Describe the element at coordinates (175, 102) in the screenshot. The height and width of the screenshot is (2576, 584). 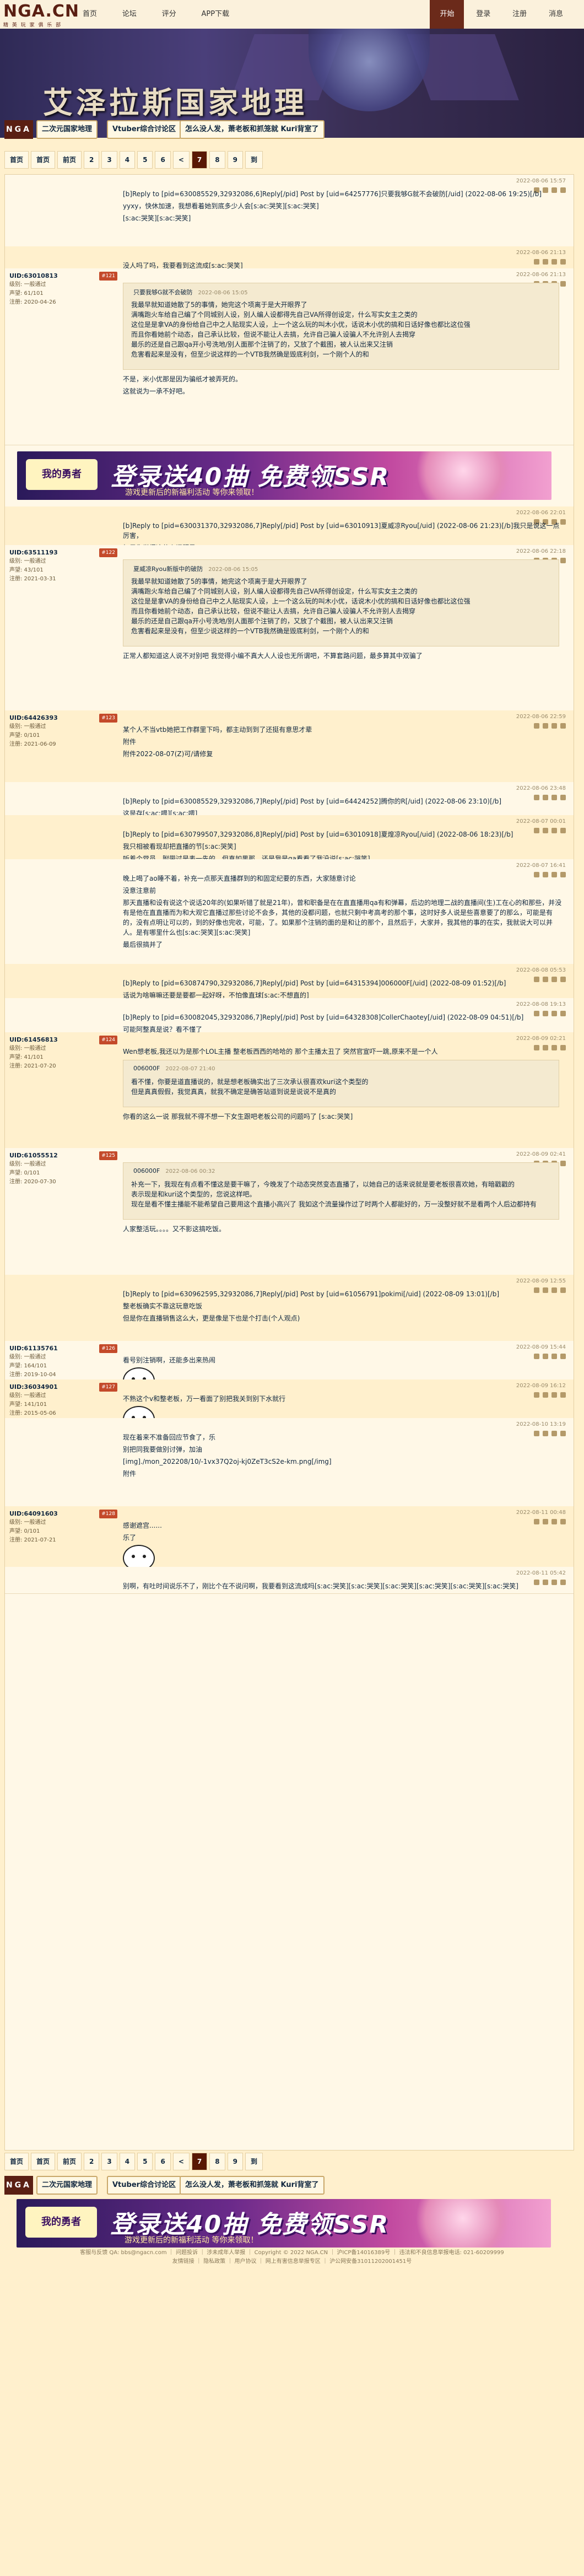
I see `forum-title: 艾泽拉斯国家地理` at that location.